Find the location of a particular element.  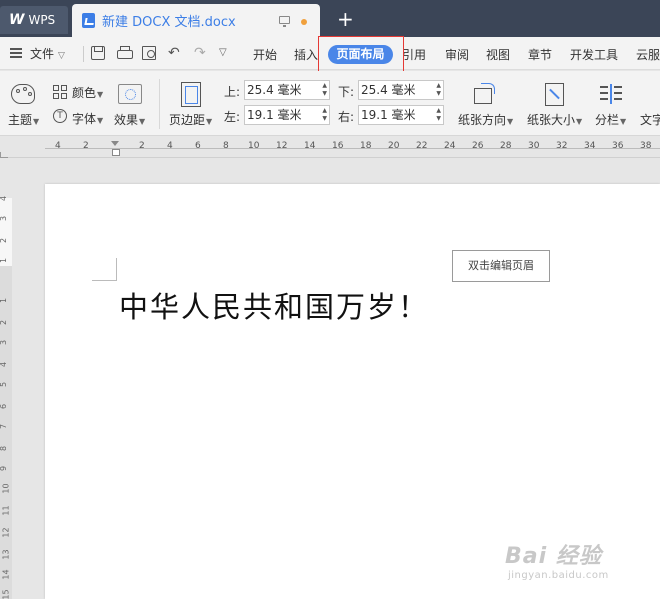

color-grid-icon is located at coordinates (60, 92).